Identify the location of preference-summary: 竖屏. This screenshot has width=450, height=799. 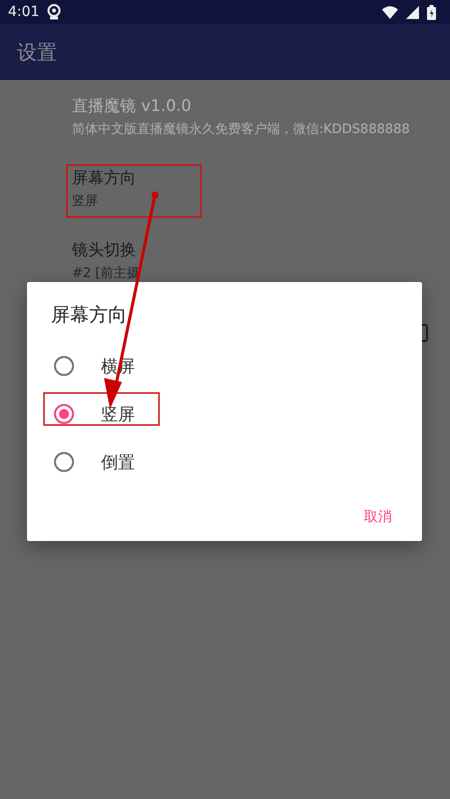
(85, 201).